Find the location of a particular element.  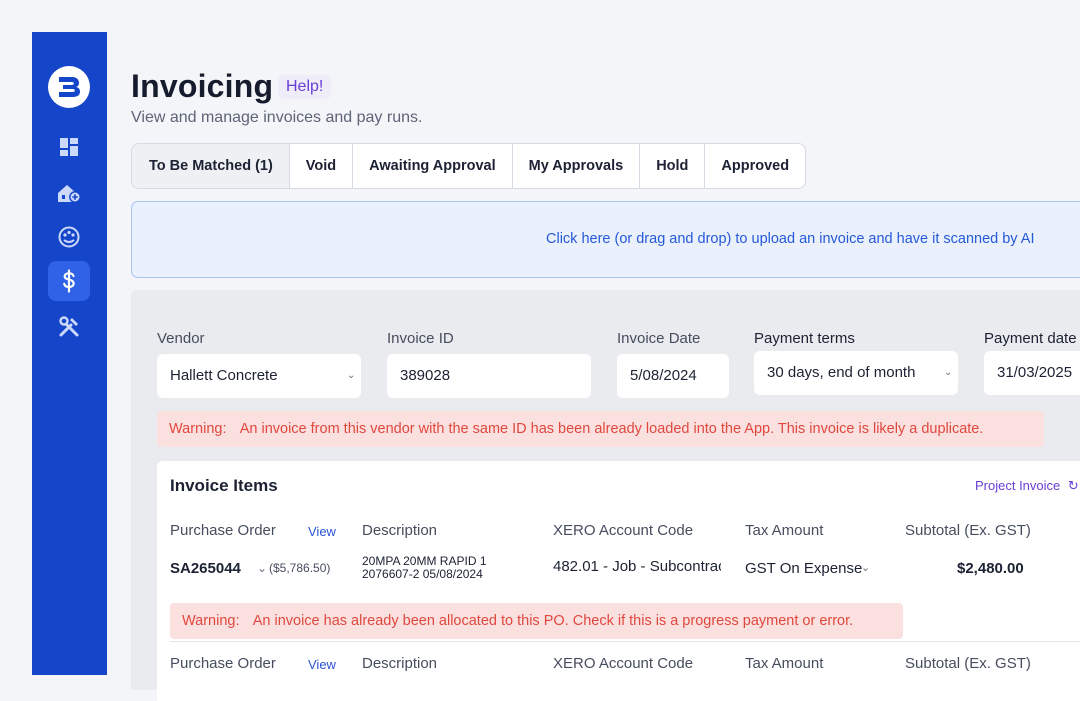

tab-void: Void is located at coordinates (321, 166).